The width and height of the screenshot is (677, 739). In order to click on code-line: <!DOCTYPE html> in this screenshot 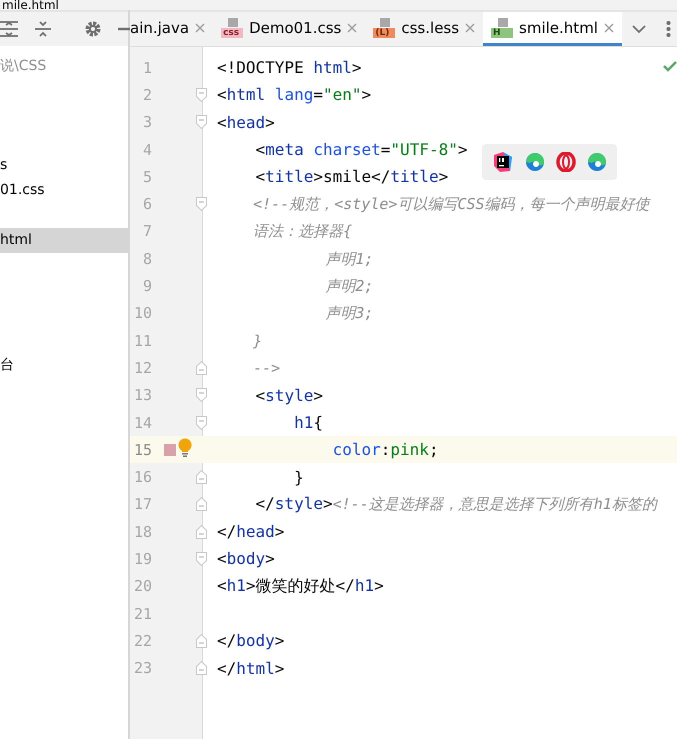, I will do `click(289, 68)`.